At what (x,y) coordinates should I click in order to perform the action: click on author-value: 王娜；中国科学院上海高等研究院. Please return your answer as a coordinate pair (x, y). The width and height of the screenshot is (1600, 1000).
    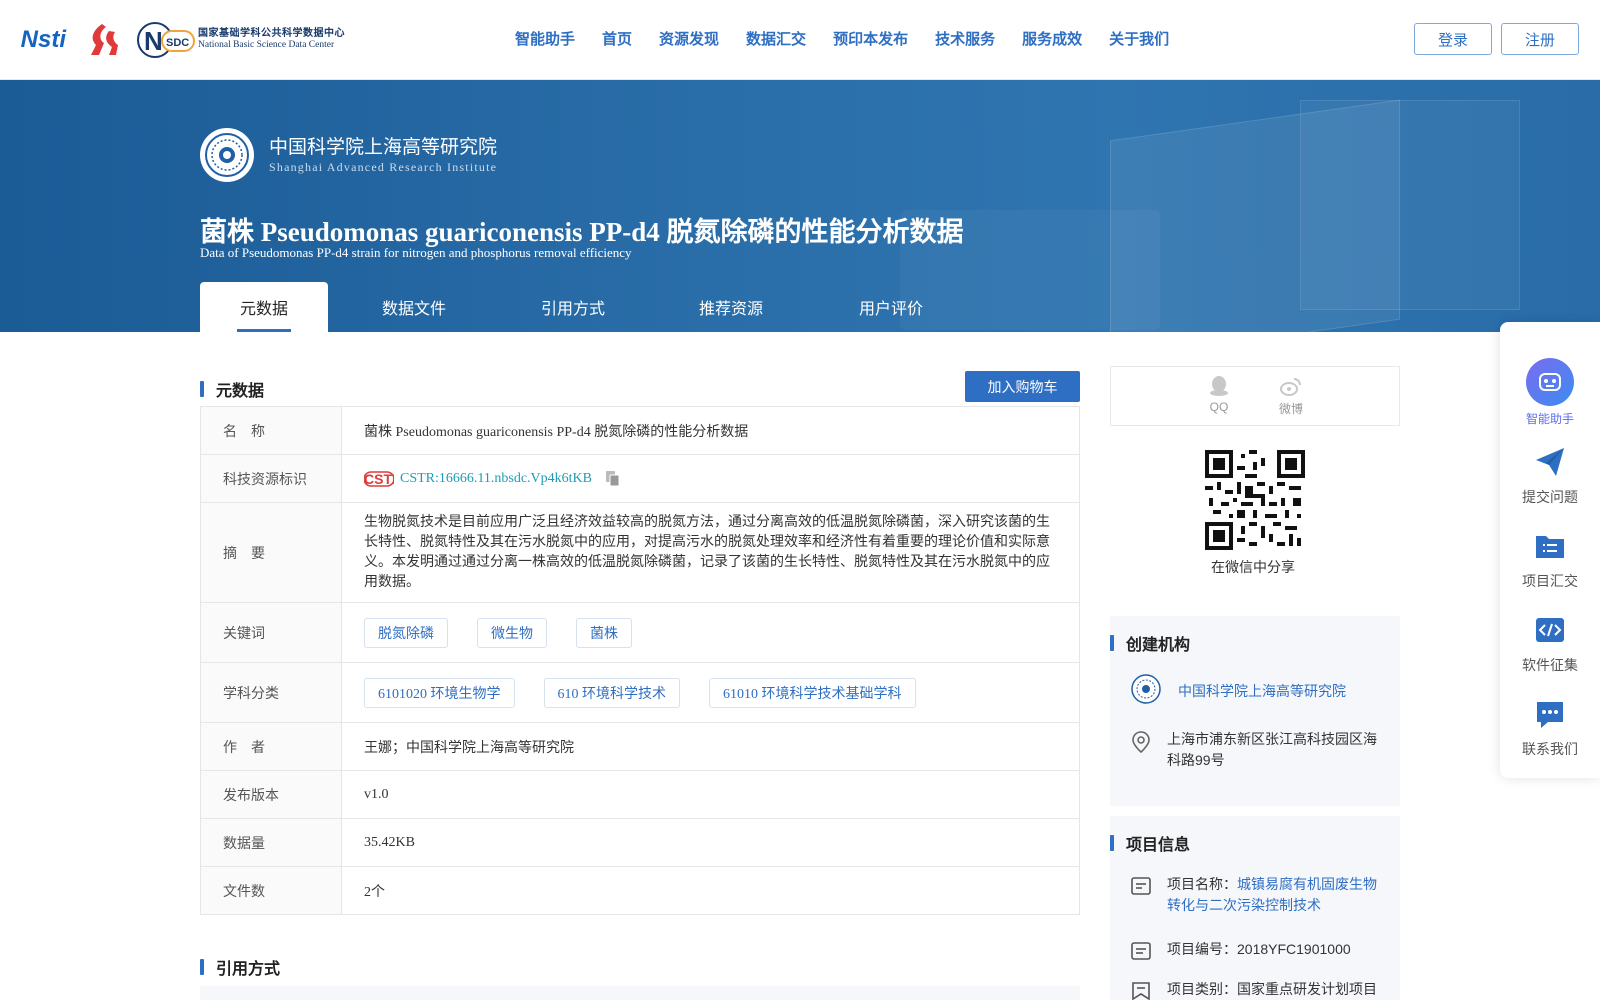
    Looking at the image, I should click on (469, 748).